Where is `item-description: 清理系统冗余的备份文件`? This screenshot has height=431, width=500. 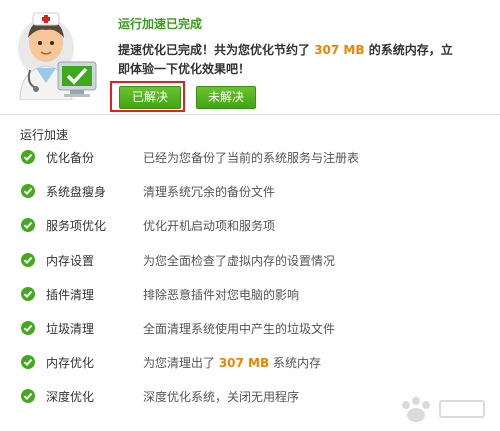
item-description: 清理系统冗余的备份文件 is located at coordinates (209, 192).